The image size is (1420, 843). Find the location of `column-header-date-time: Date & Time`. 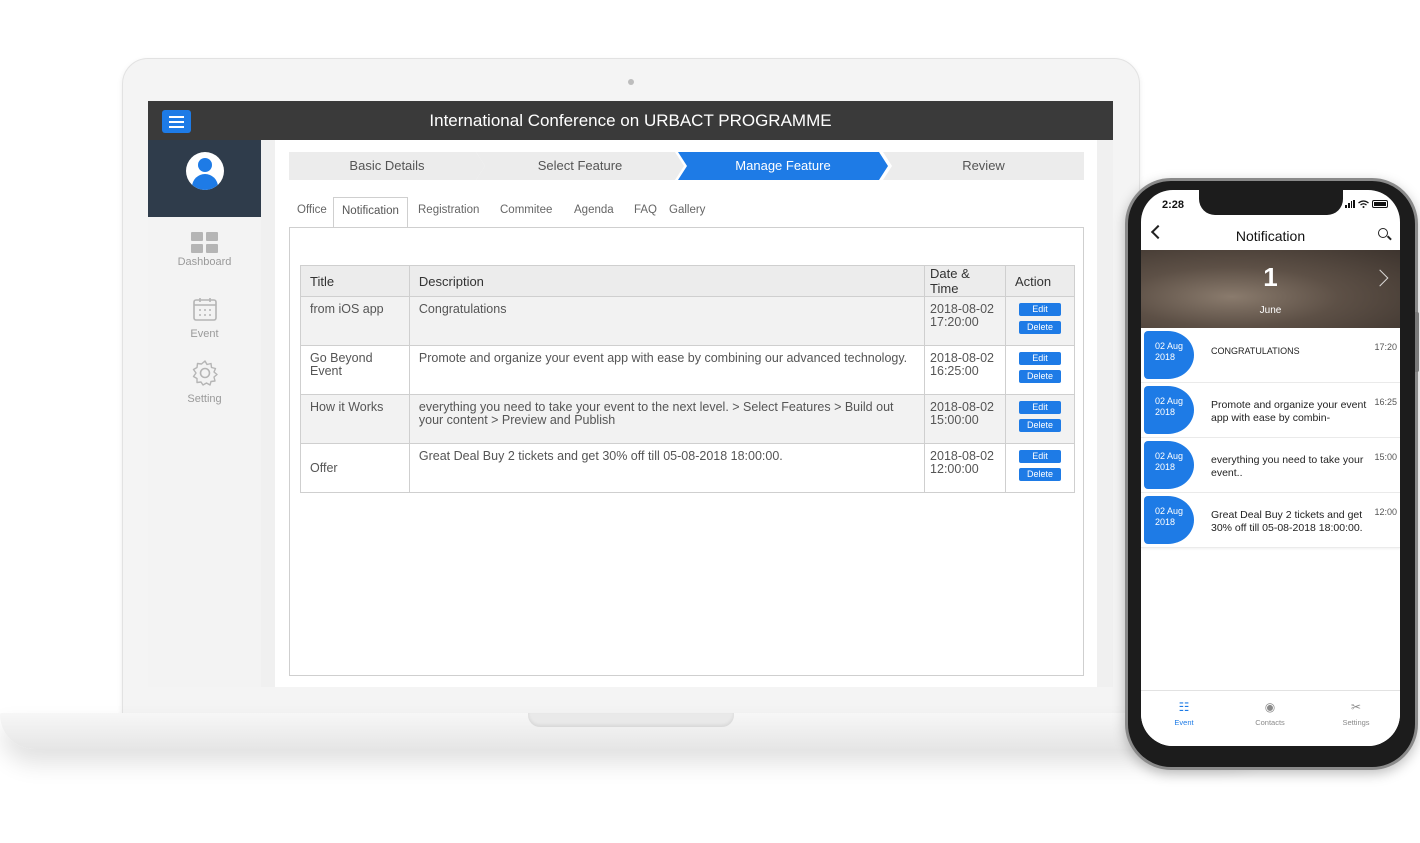

column-header-date-time: Date & Time is located at coordinates (965, 281).